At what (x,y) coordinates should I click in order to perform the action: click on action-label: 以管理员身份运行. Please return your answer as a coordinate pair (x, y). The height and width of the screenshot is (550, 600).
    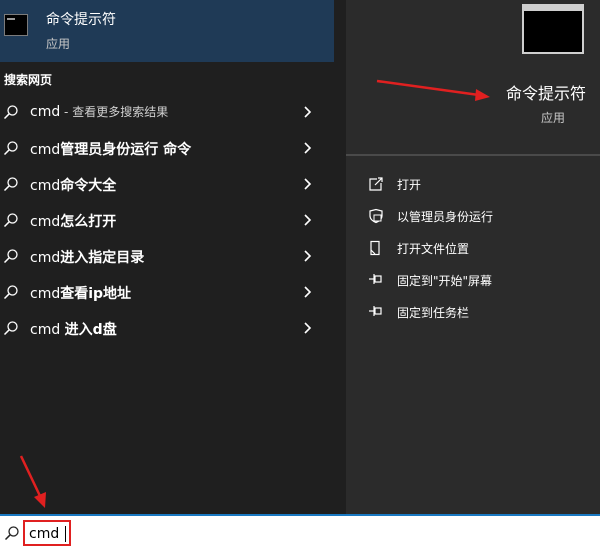
    Looking at the image, I should click on (445, 217).